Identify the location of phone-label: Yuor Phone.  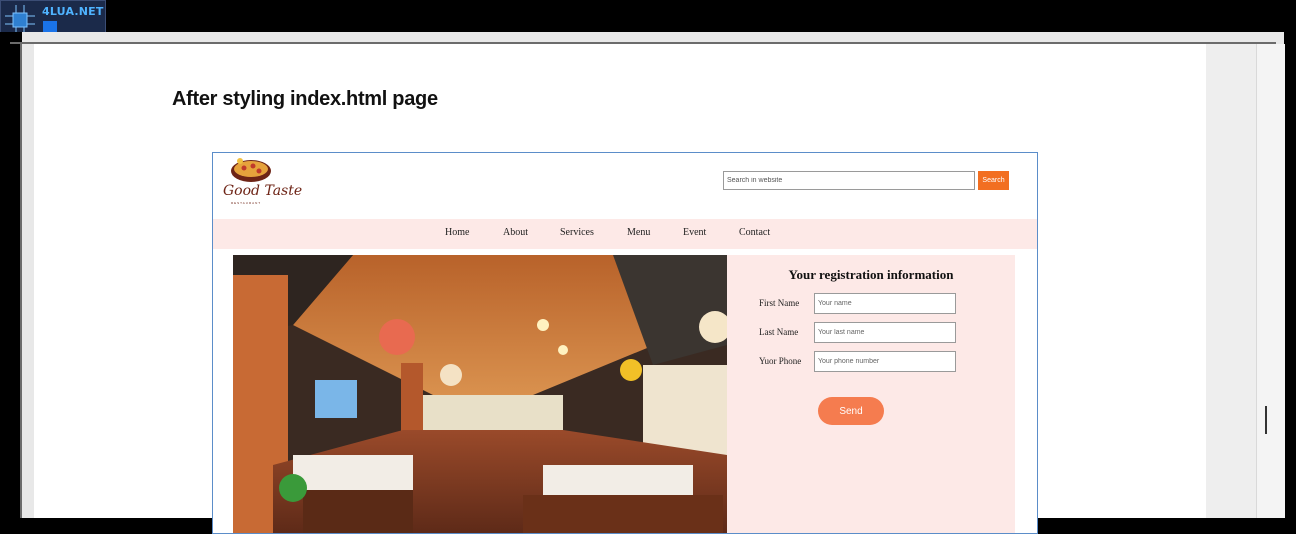
(780, 361).